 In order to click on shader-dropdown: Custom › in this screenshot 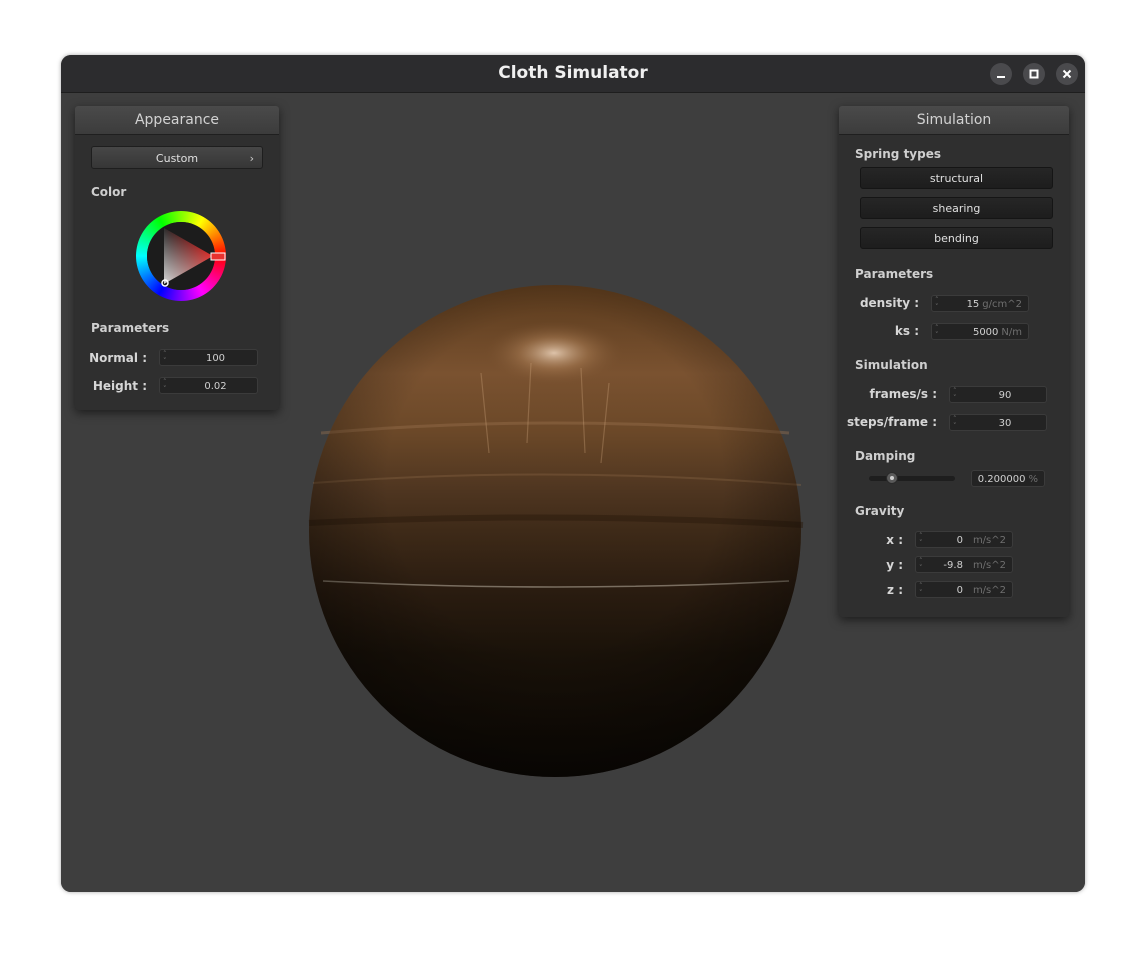, I will do `click(177, 157)`.